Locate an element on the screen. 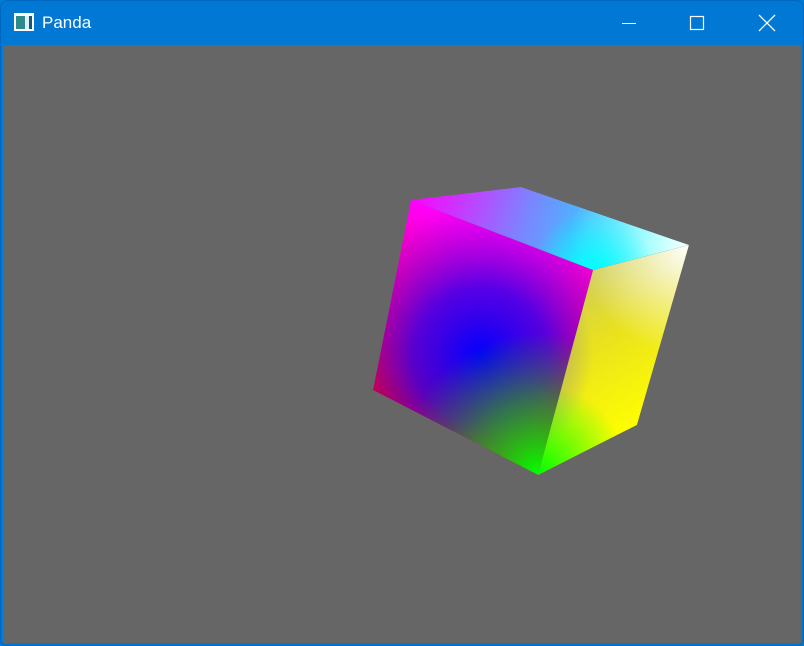 This screenshot has height=646, width=804. title-bar: Panda is located at coordinates (402, 23).